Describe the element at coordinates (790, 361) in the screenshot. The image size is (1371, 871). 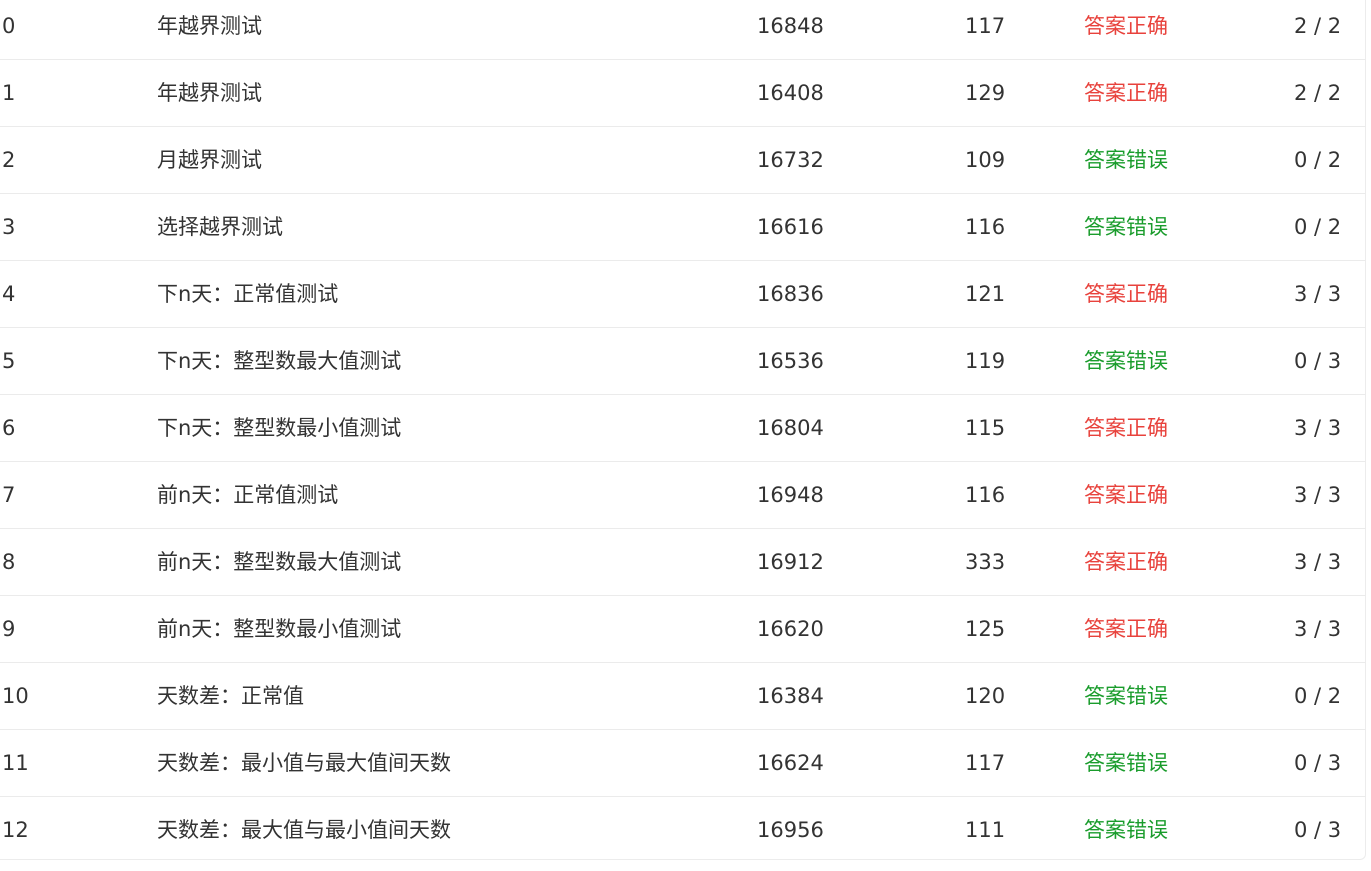
I see `test-time: 16536` at that location.